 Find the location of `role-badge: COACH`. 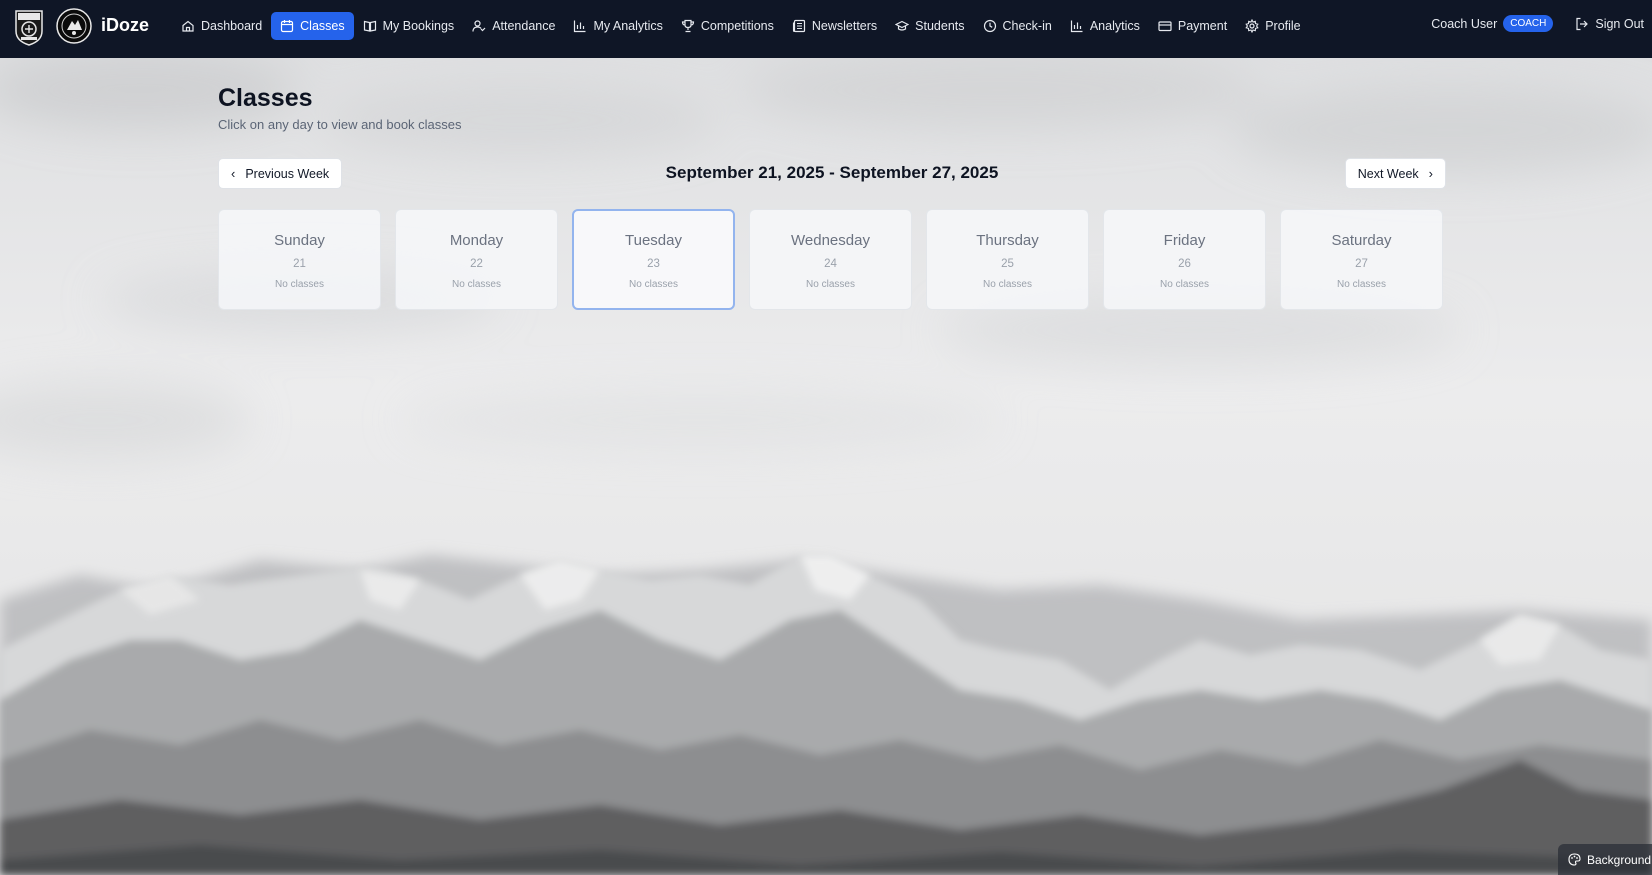

role-badge: COACH is located at coordinates (1528, 23).